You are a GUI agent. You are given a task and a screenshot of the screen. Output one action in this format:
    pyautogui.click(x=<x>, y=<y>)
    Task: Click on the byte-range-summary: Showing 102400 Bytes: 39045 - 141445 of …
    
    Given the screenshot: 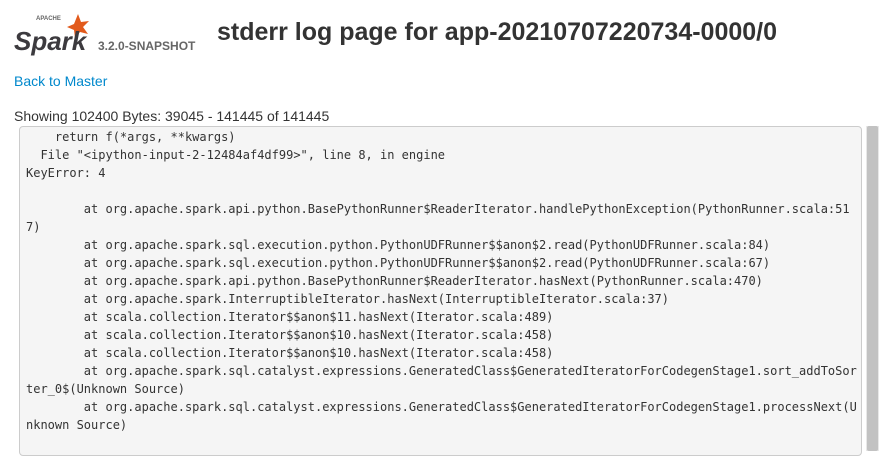 What is the action you would take?
    pyautogui.click(x=172, y=116)
    